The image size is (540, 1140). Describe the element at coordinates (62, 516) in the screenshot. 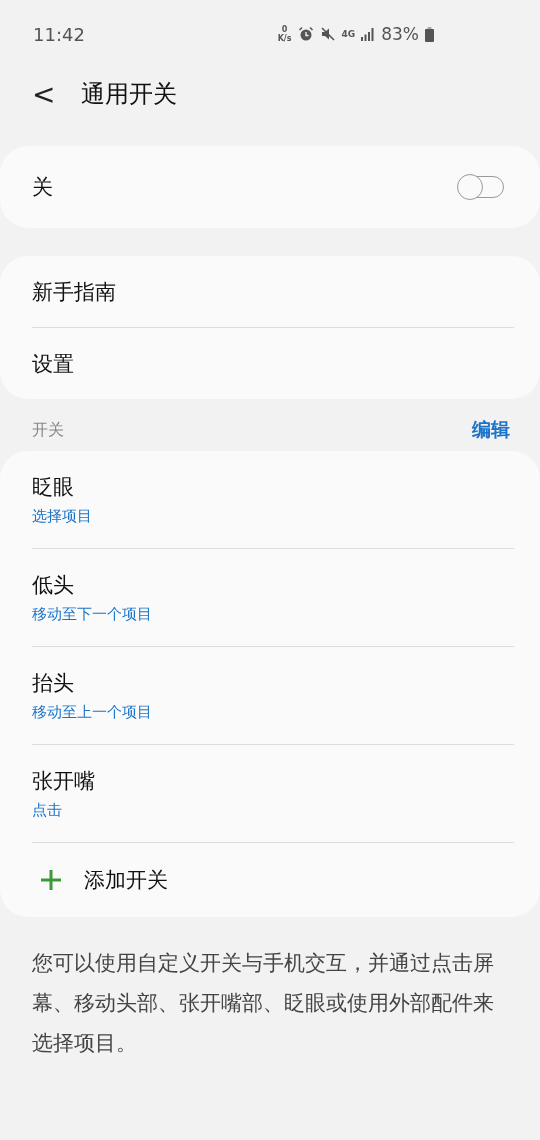

I see `switch-action: 选择项目` at that location.